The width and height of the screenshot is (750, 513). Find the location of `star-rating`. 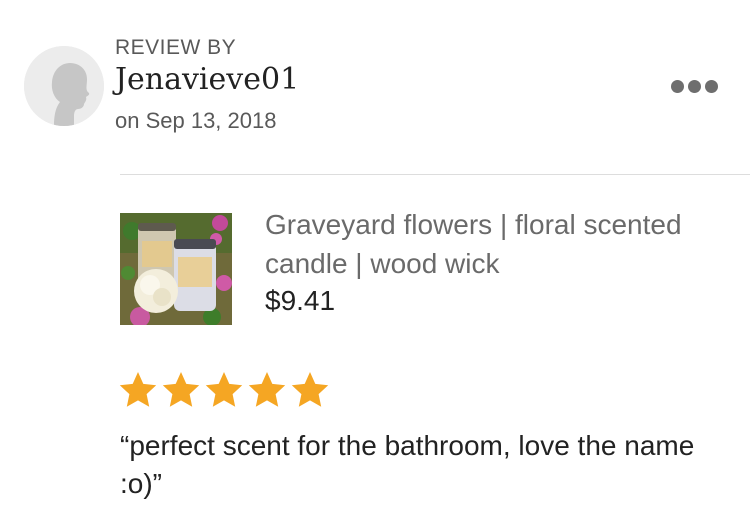

star-rating is located at coordinates (224, 390).